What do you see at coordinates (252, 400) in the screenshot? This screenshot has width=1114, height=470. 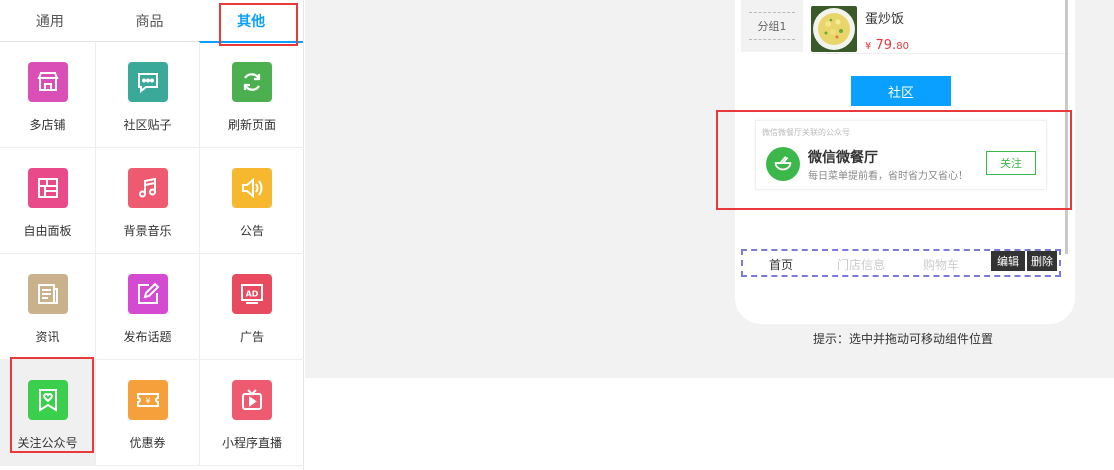 I see `mini-program-live-icon` at bounding box center [252, 400].